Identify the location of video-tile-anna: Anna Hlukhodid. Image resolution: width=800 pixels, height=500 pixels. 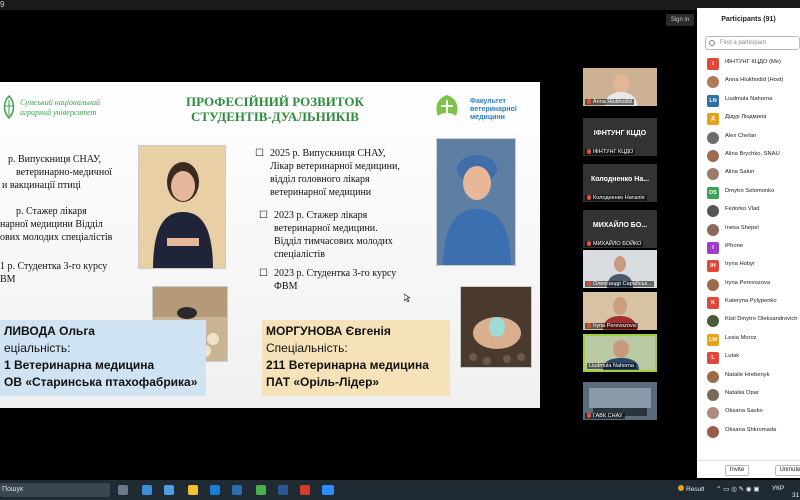
(620, 87).